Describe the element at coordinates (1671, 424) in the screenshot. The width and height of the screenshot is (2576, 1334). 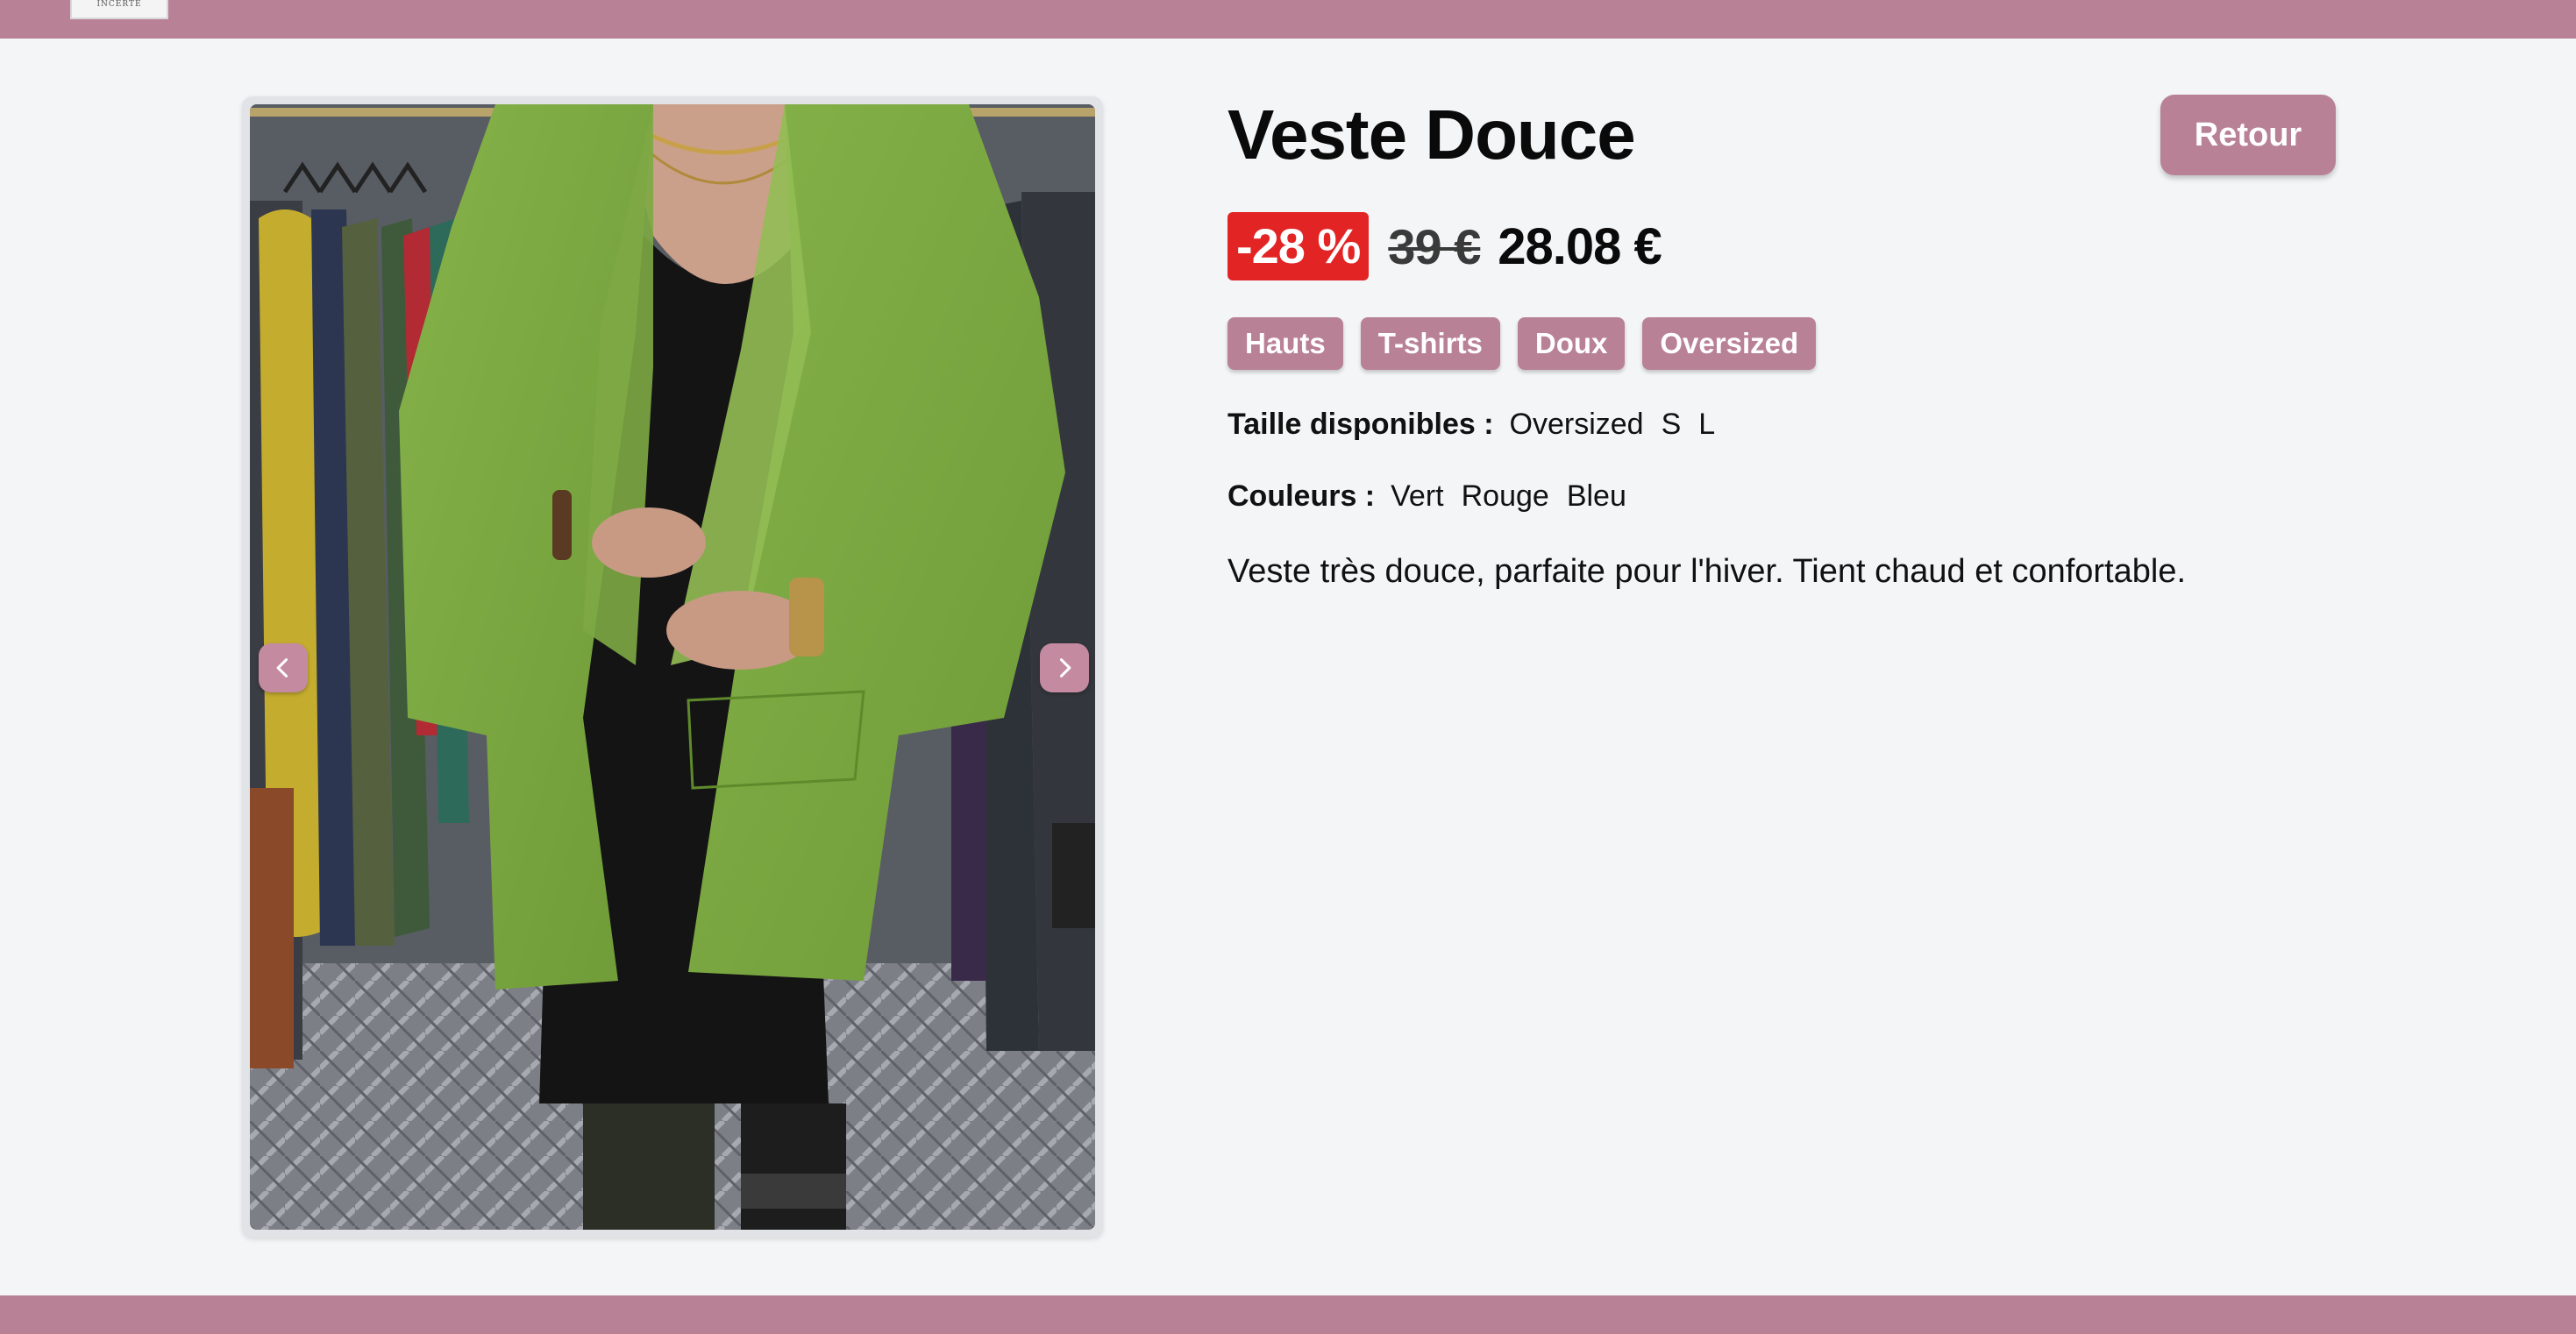
I see `size-option: S` at that location.